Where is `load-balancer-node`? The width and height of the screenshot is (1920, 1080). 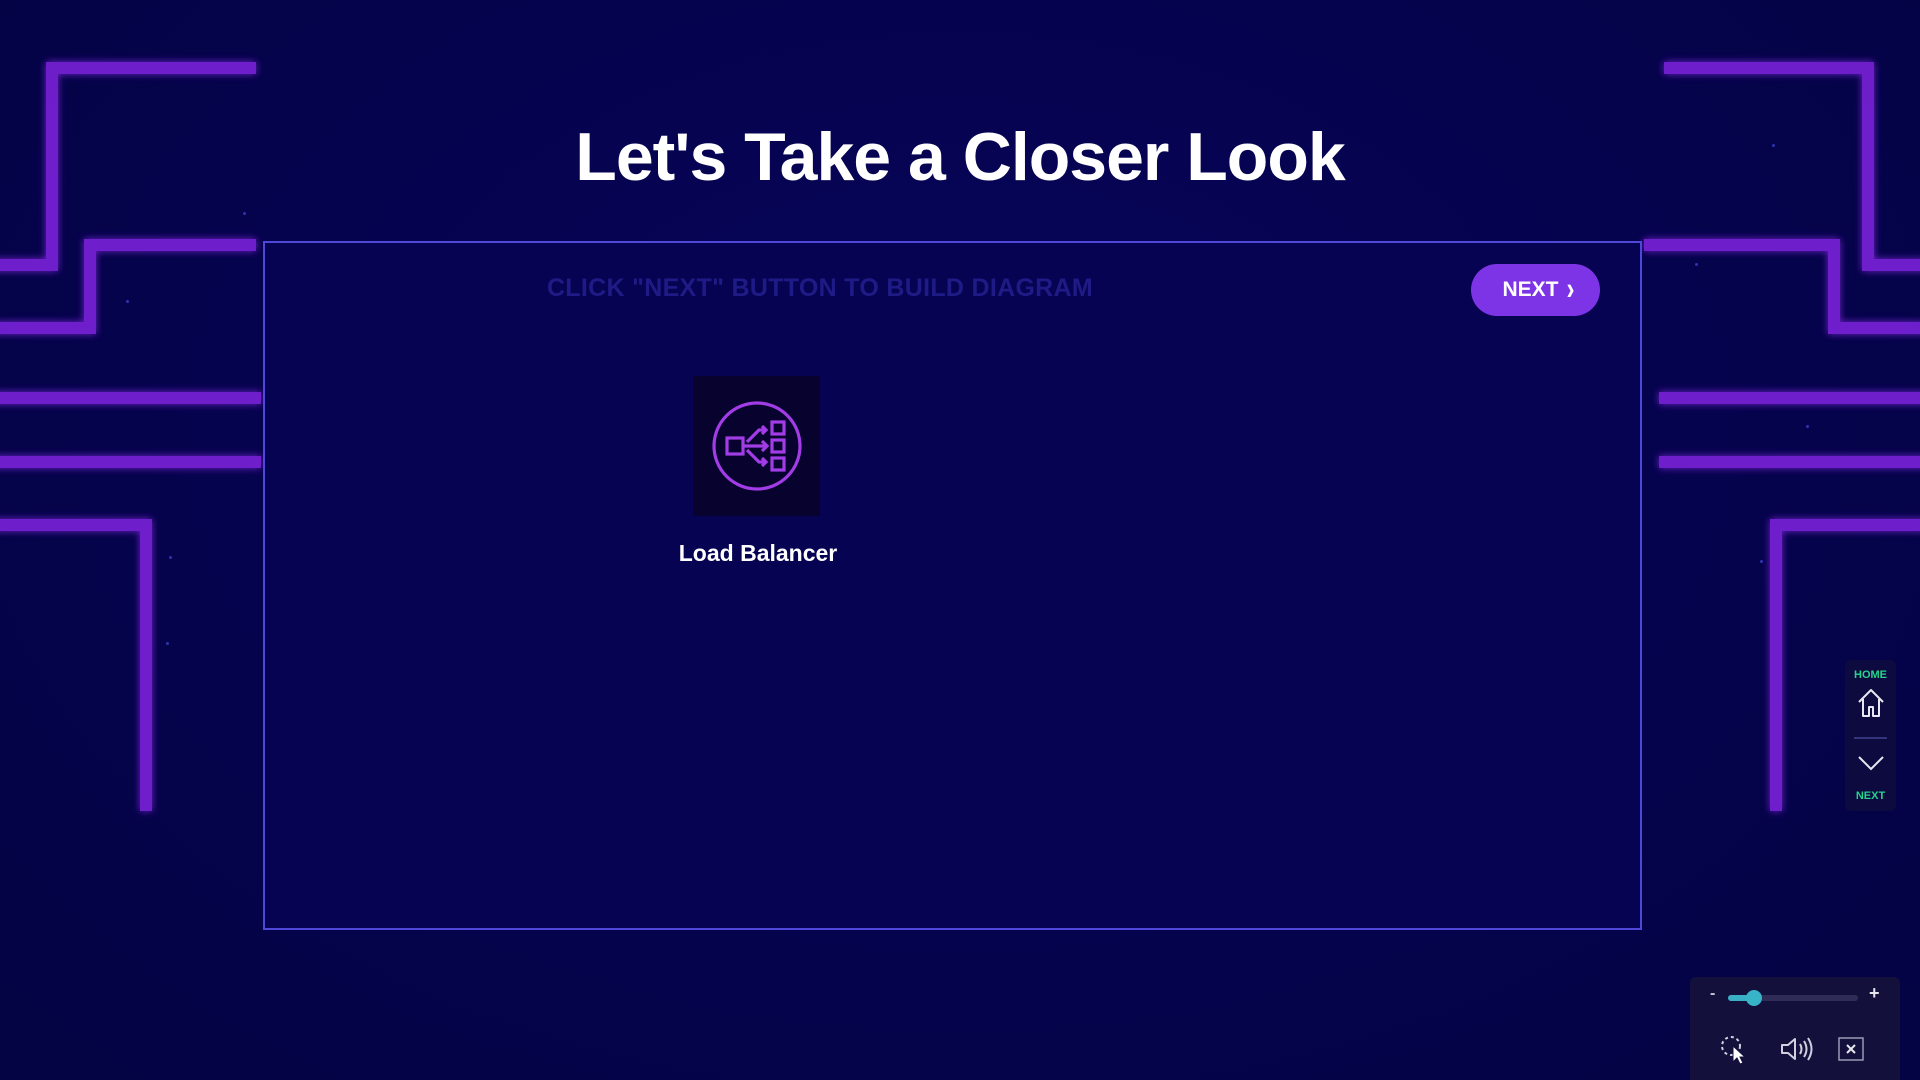
load-balancer-node is located at coordinates (756, 446).